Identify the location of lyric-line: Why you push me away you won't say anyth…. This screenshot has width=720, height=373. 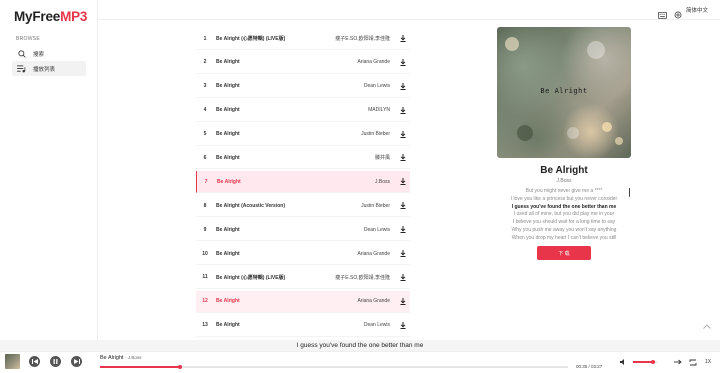
(564, 229).